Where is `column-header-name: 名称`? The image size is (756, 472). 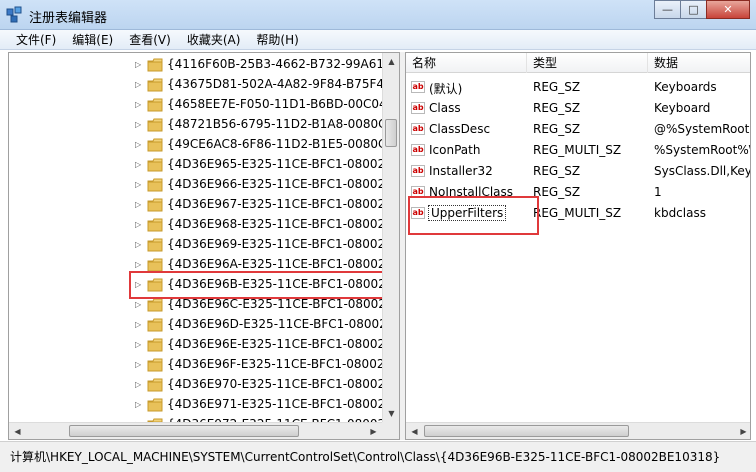
column-header-name: 名称 is located at coordinates (466, 63).